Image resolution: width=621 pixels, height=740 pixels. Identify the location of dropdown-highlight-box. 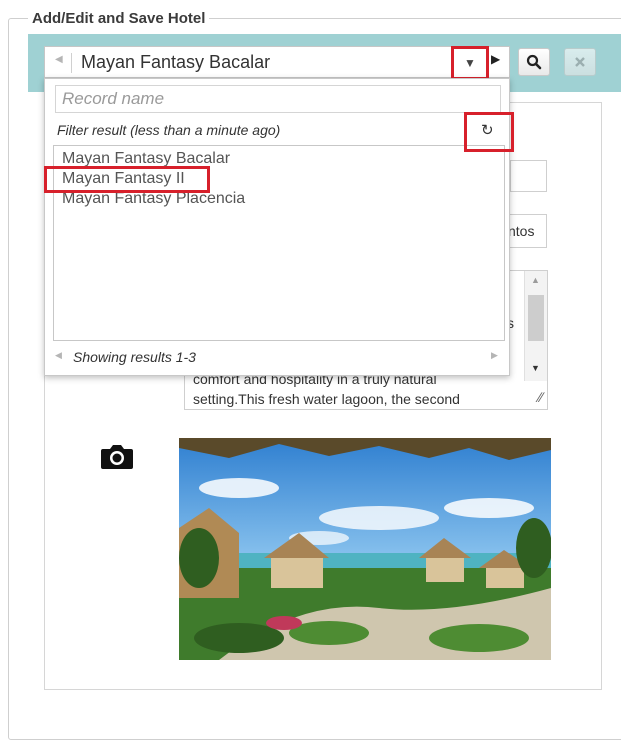
(470, 63).